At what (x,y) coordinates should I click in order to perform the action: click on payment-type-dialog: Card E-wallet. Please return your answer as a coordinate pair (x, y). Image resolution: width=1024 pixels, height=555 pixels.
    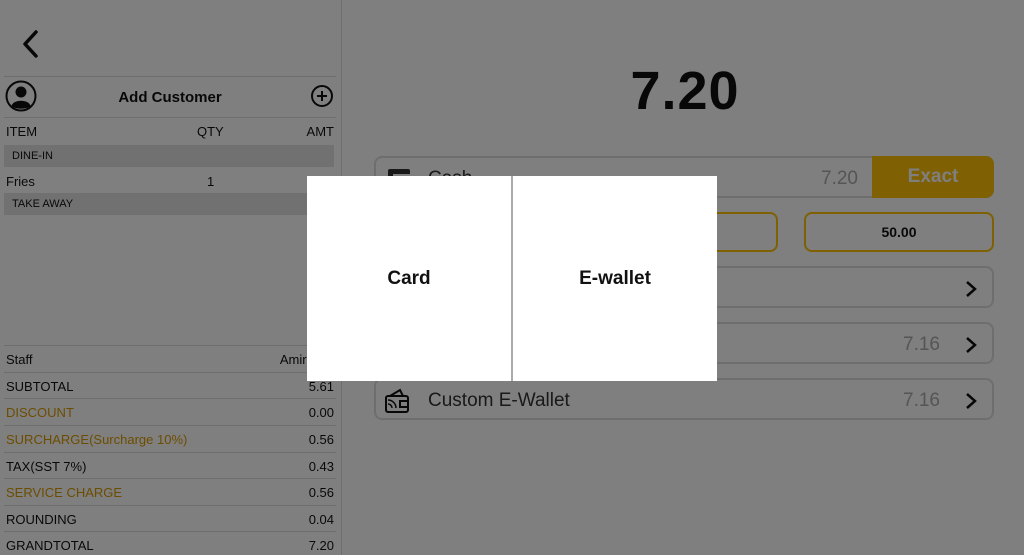
    Looking at the image, I should click on (512, 278).